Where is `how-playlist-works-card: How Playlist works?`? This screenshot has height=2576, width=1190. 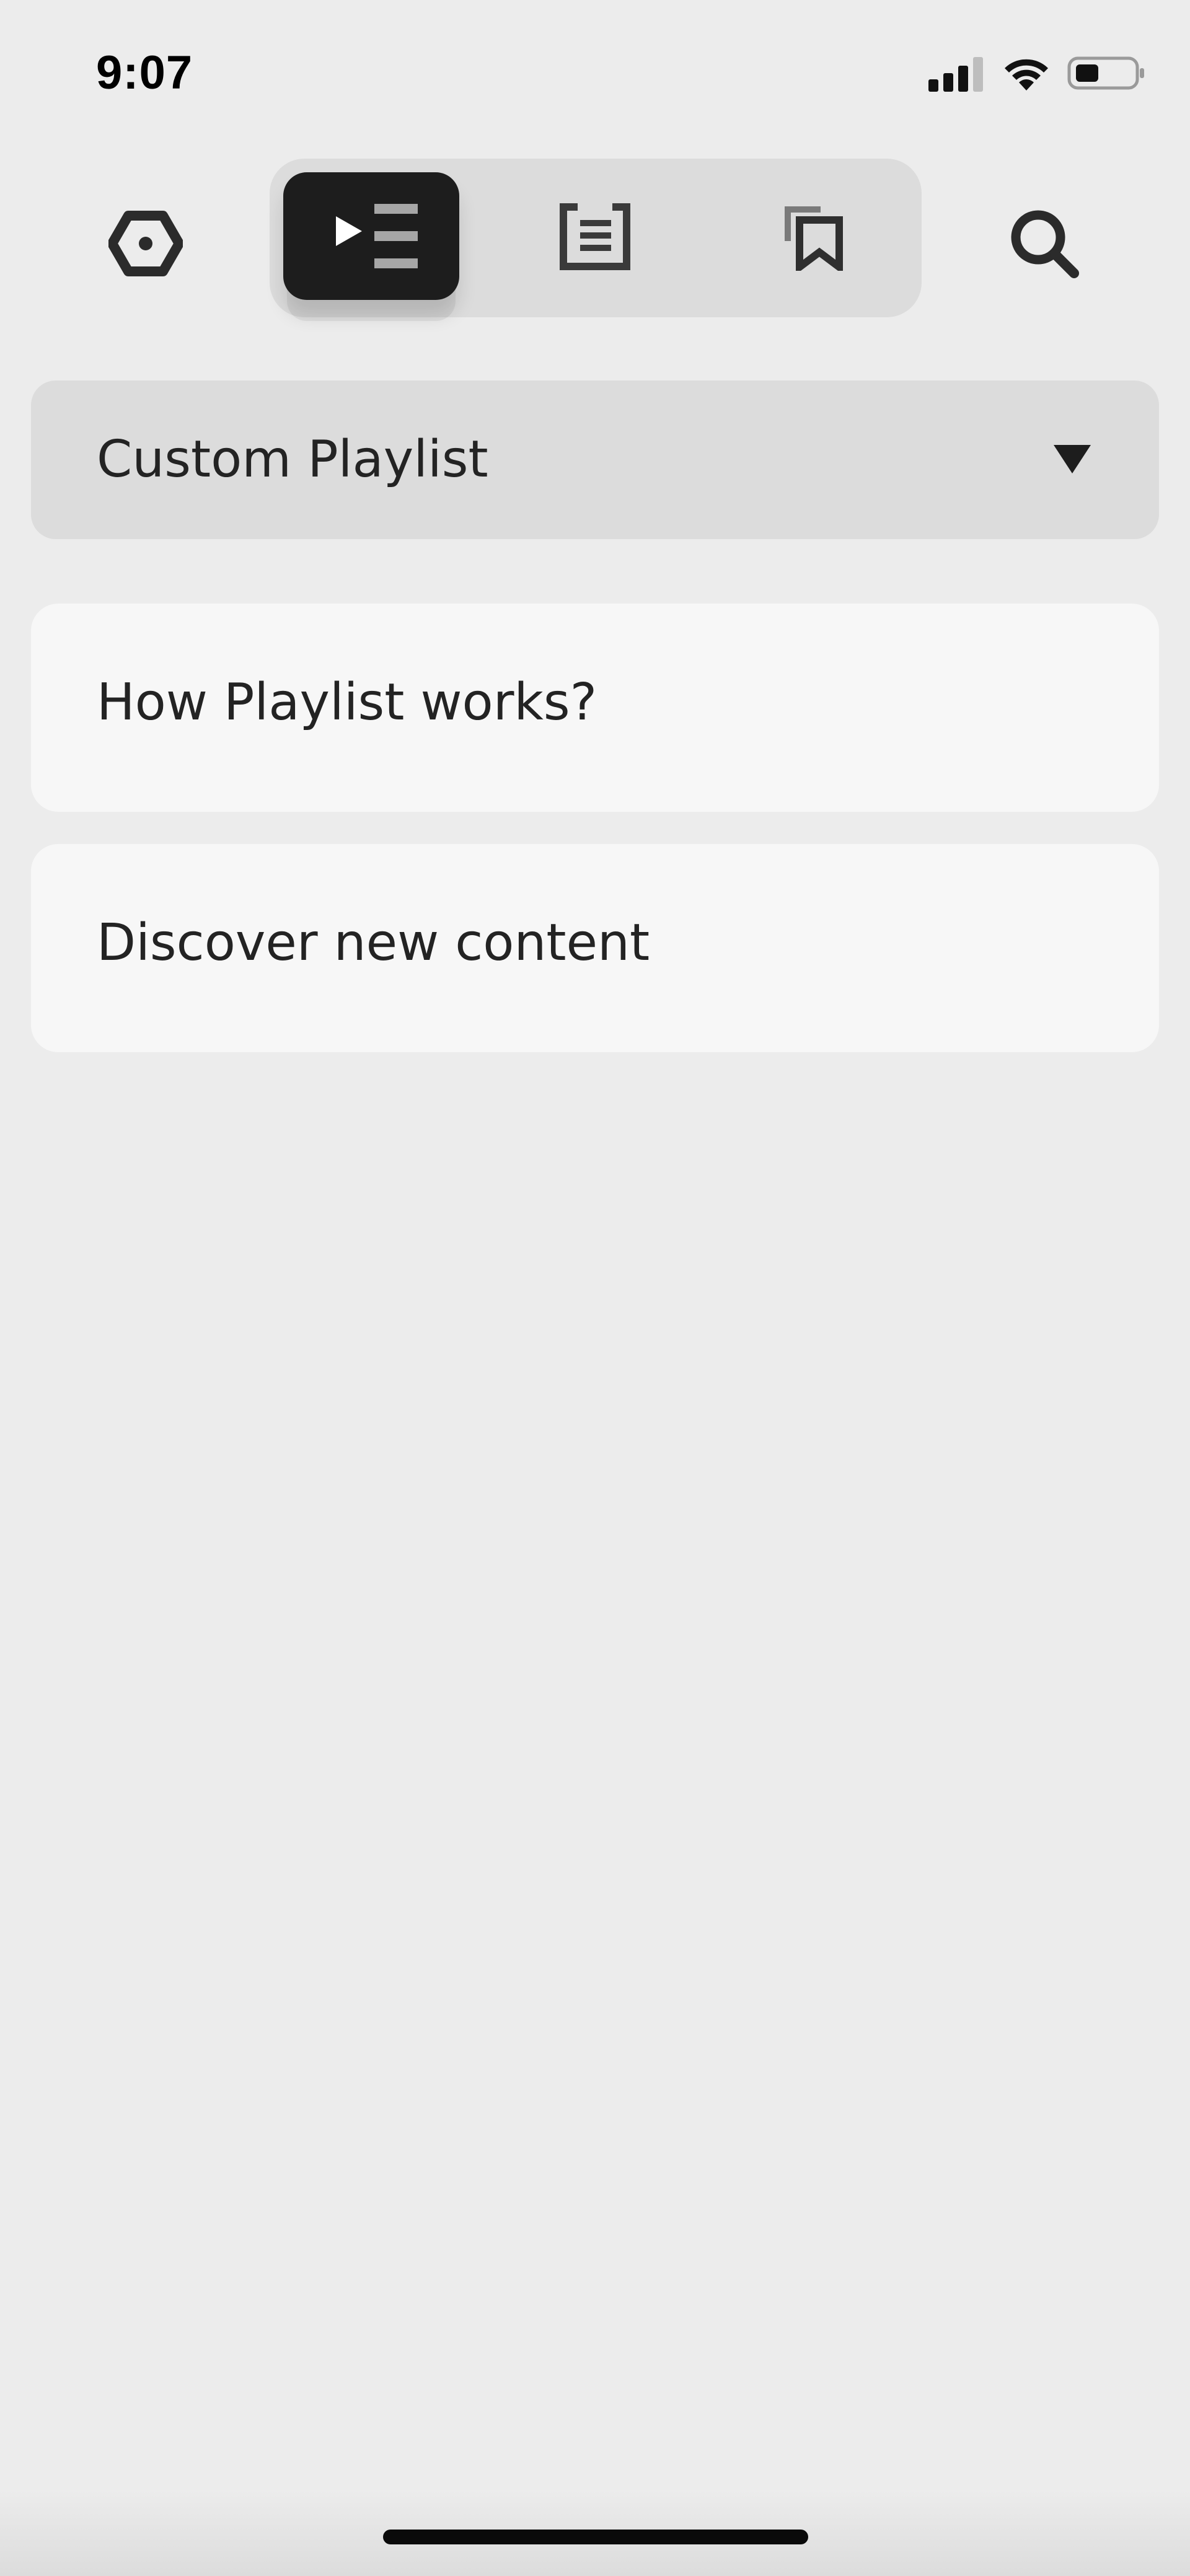
how-playlist-works-card: How Playlist works? is located at coordinates (595, 708).